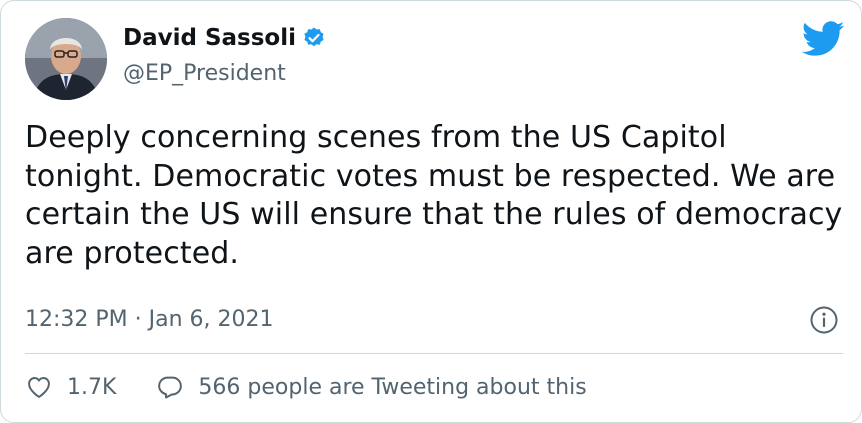 The height and width of the screenshot is (423, 862). Describe the element at coordinates (434, 353) in the screenshot. I see `divider` at that location.